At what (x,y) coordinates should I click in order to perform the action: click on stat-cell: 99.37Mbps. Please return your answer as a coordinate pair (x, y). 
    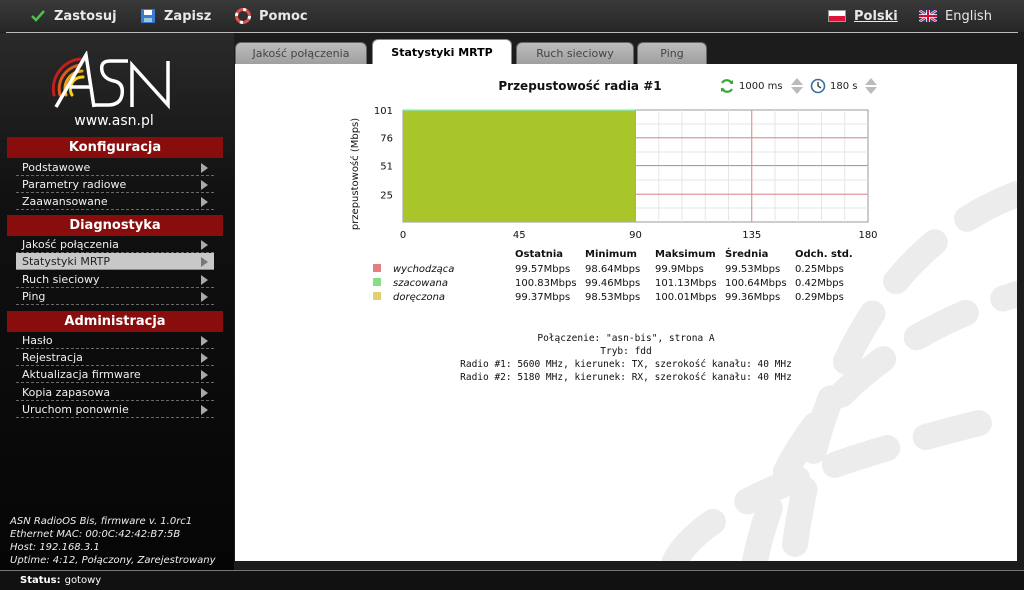
    Looking at the image, I should click on (543, 297).